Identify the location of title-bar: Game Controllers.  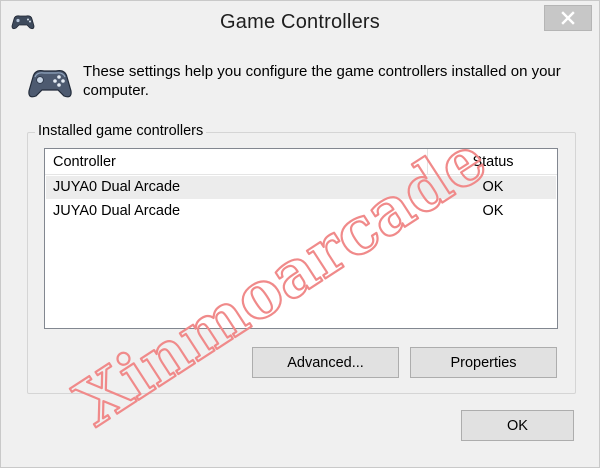
(300, 22).